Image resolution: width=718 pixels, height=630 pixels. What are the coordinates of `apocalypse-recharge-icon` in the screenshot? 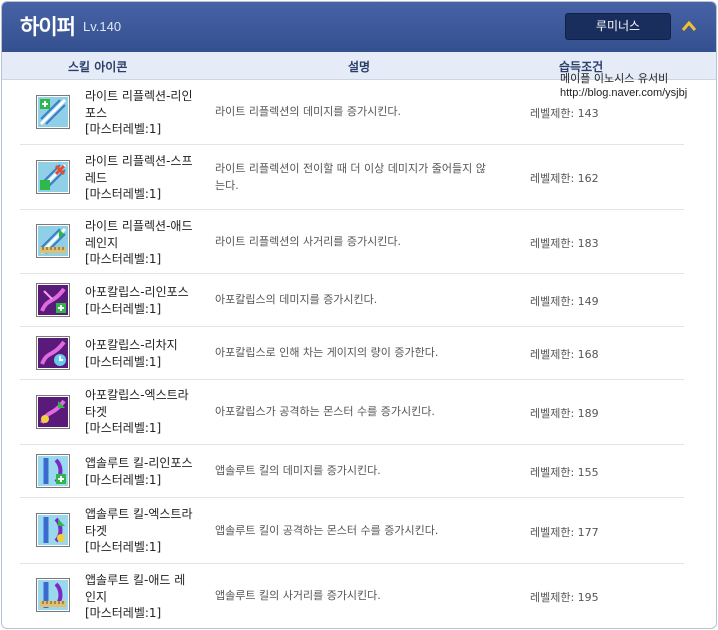 It's located at (53, 353).